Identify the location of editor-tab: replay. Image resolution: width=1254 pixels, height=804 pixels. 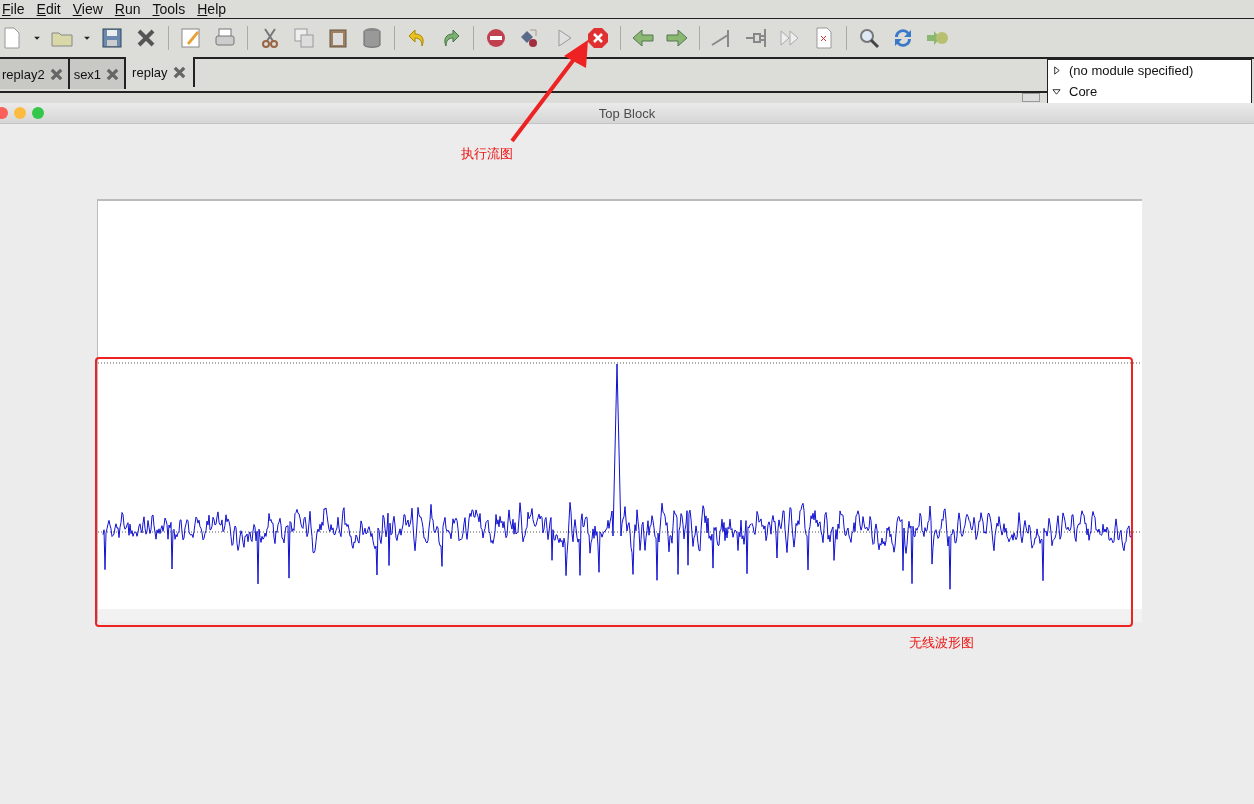
(160, 72).